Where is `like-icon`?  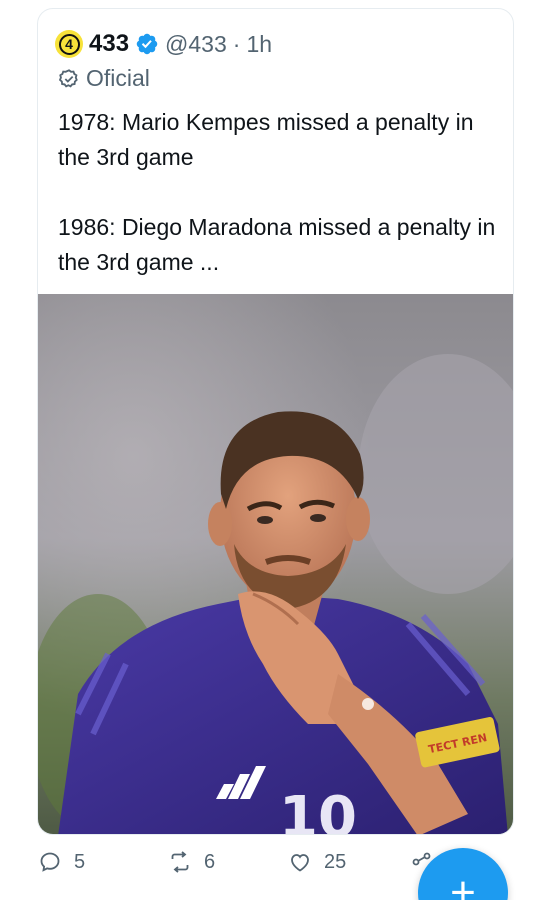 like-icon is located at coordinates (300, 863).